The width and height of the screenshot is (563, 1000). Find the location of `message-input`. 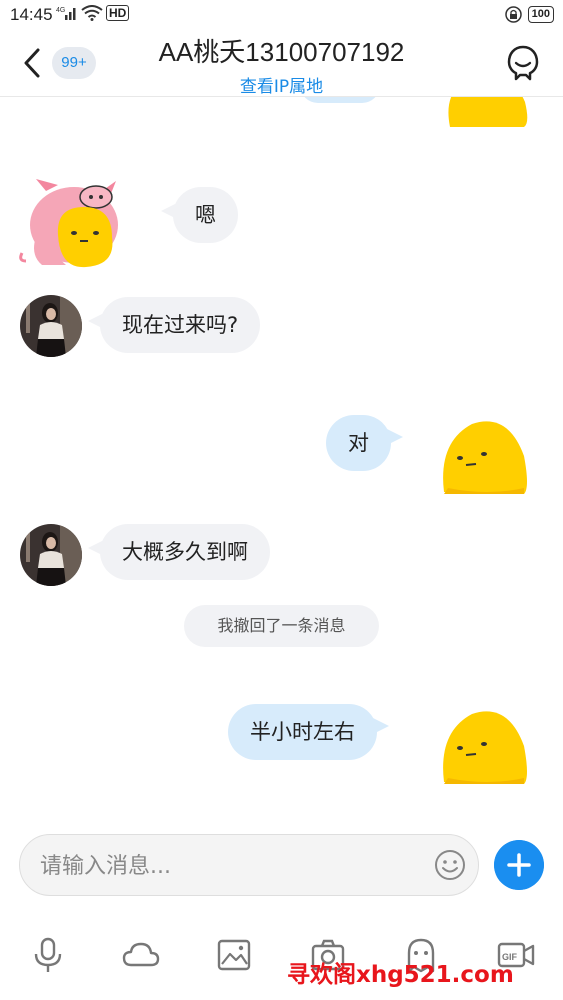

message-input is located at coordinates (230, 866).